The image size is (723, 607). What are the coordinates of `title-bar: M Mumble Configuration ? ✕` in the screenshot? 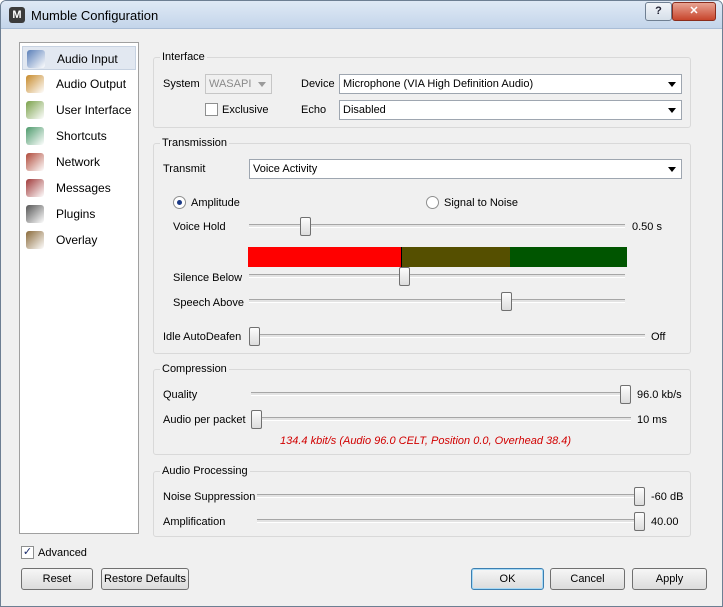 It's located at (361, 15).